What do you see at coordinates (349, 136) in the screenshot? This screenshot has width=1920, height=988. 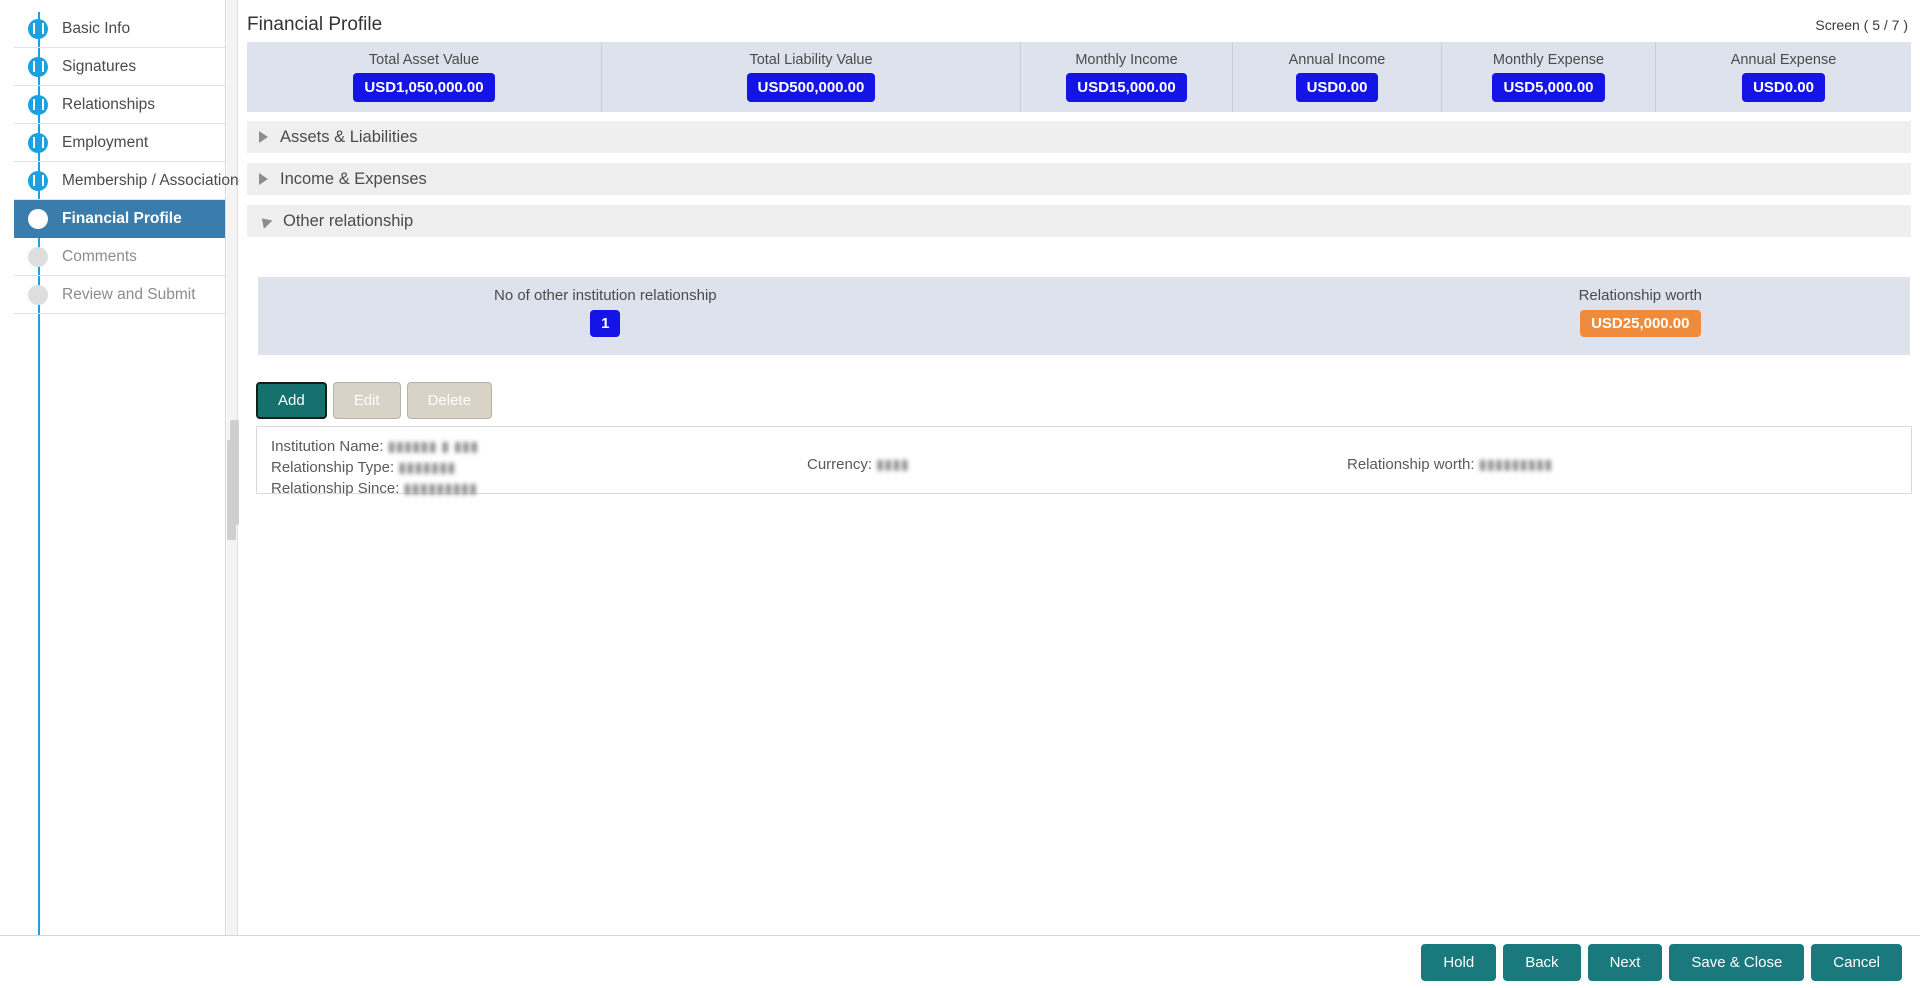 I see `accordion-title: Assets & Liabilities` at bounding box center [349, 136].